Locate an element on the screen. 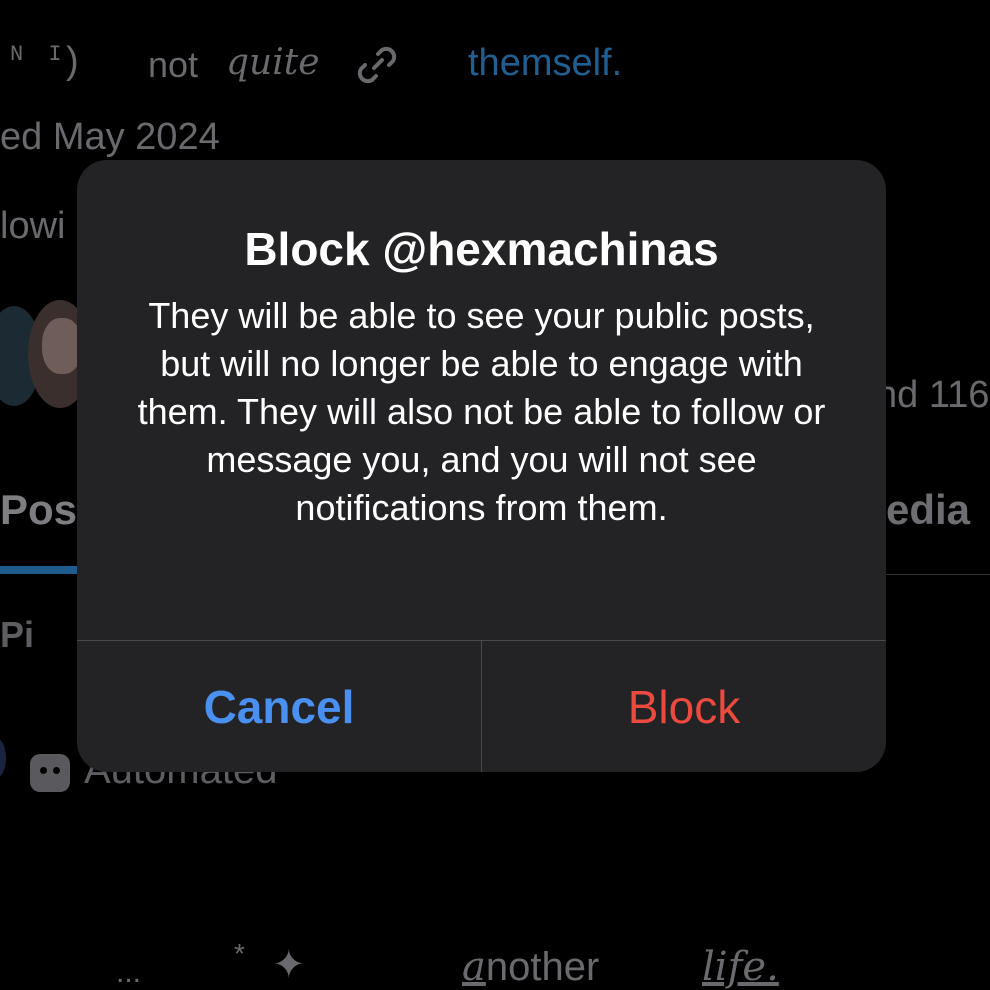 The image size is (990, 990). joined-date: ed May 2024 is located at coordinates (110, 137).